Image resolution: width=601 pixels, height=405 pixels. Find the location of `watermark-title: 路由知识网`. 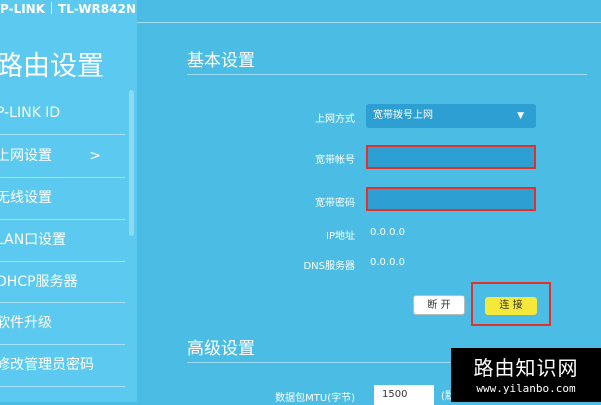

watermark-title: 路由知识网 is located at coordinates (526, 368).